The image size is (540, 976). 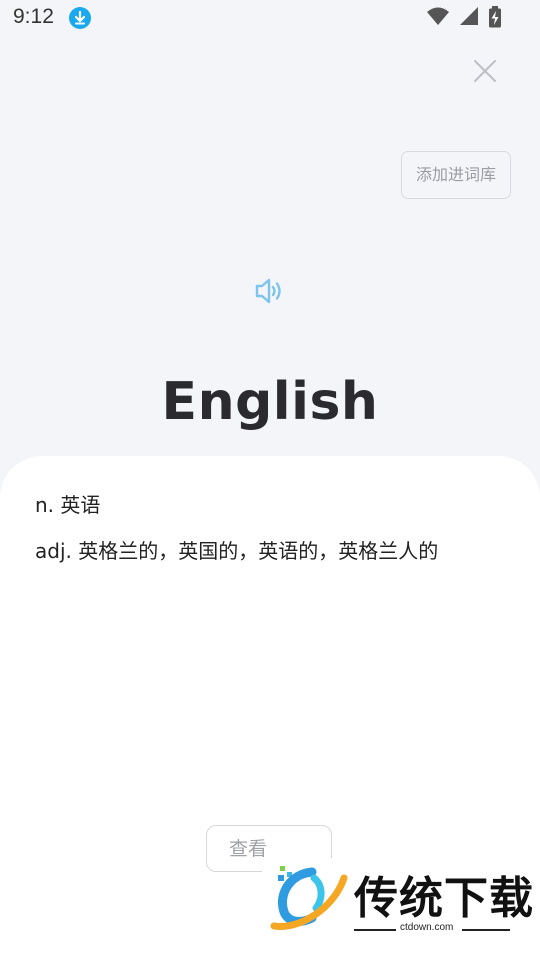 What do you see at coordinates (270, 402) in the screenshot?
I see `headword: English` at bounding box center [270, 402].